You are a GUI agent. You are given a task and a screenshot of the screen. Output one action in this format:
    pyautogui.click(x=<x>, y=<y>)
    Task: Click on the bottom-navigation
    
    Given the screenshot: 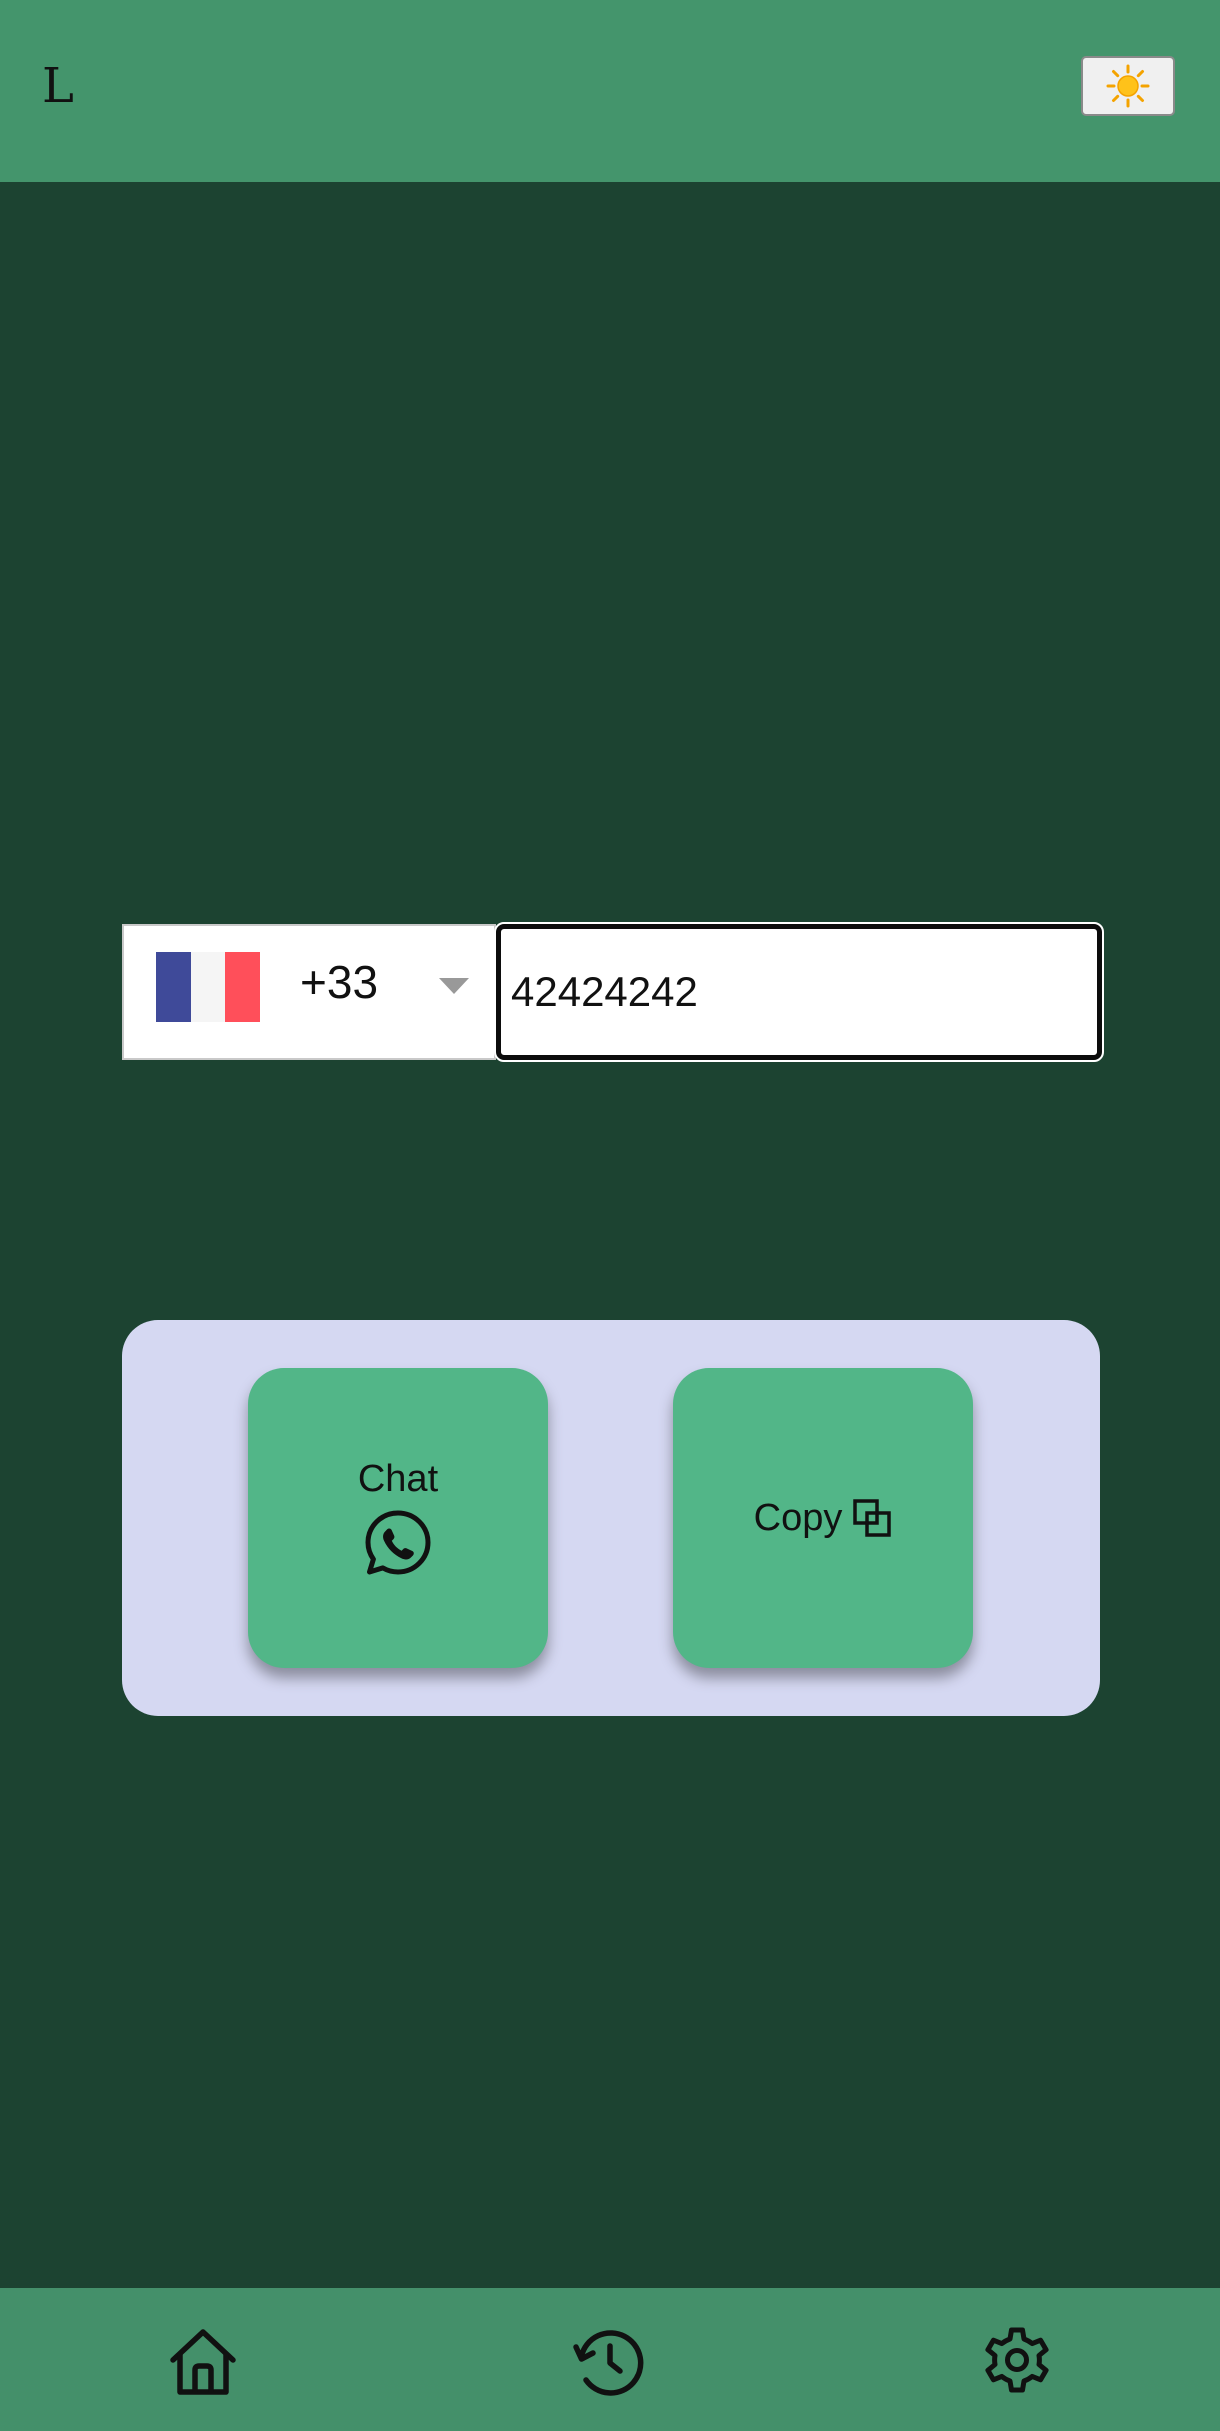 What is the action you would take?
    pyautogui.click(x=610, y=2359)
    